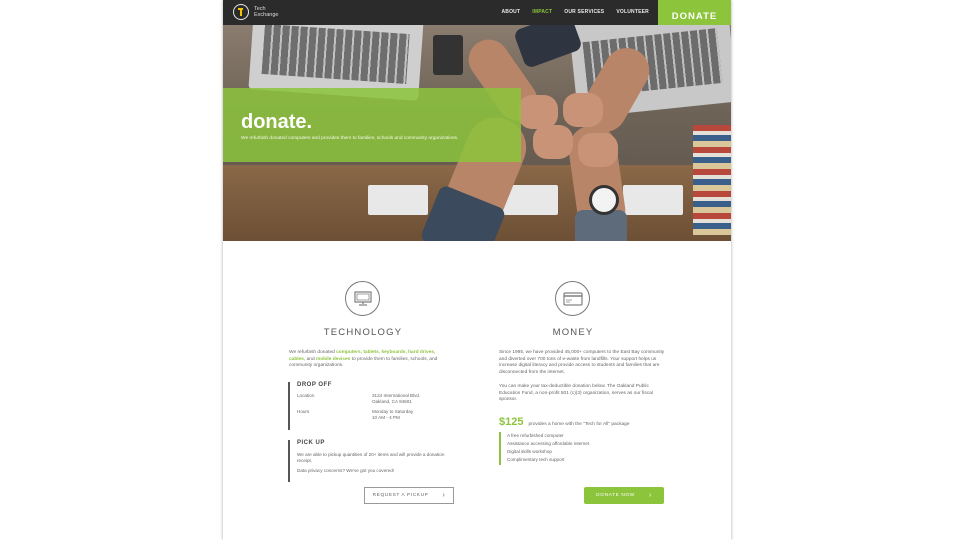 The image size is (960, 540). I want to click on logo-line2: Exchange, so click(266, 15).